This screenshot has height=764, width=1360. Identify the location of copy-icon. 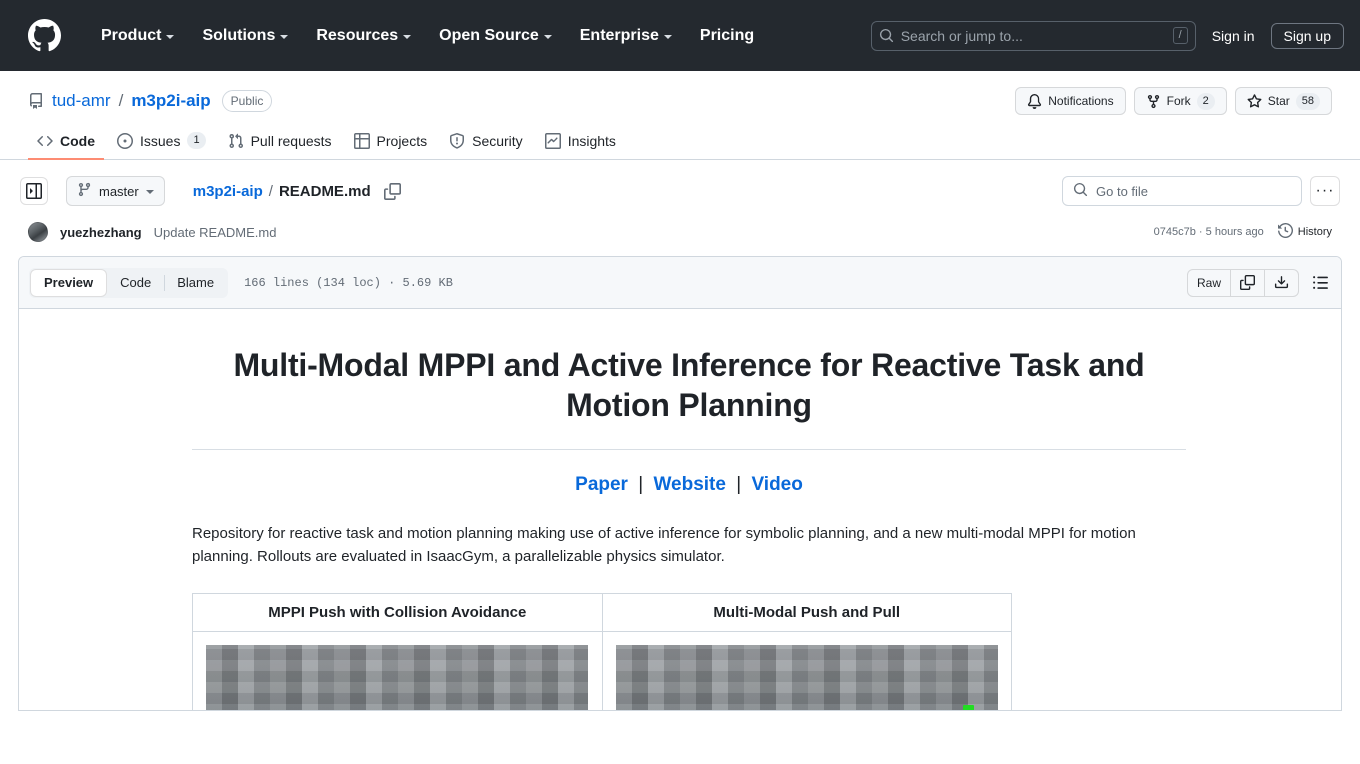
(392, 191).